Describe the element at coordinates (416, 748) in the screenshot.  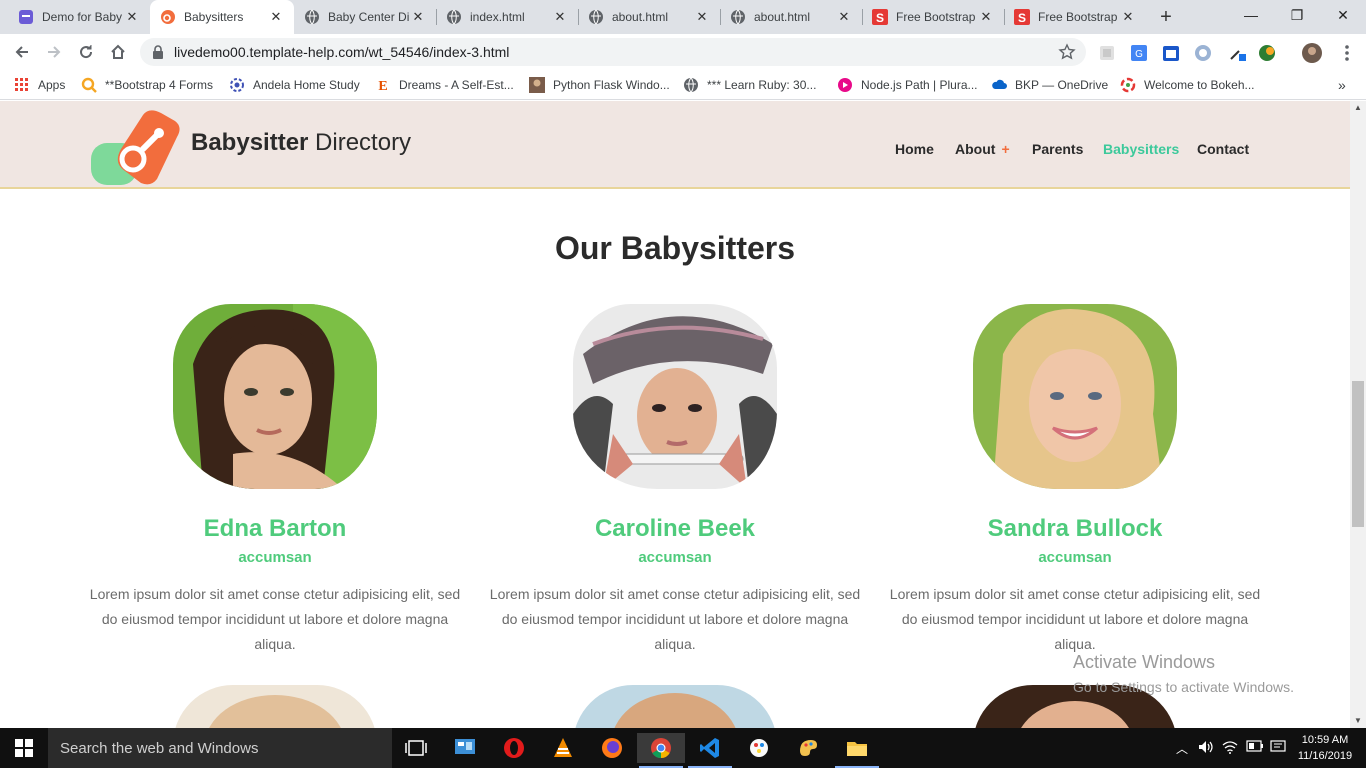
I see `task-view-icon` at that location.